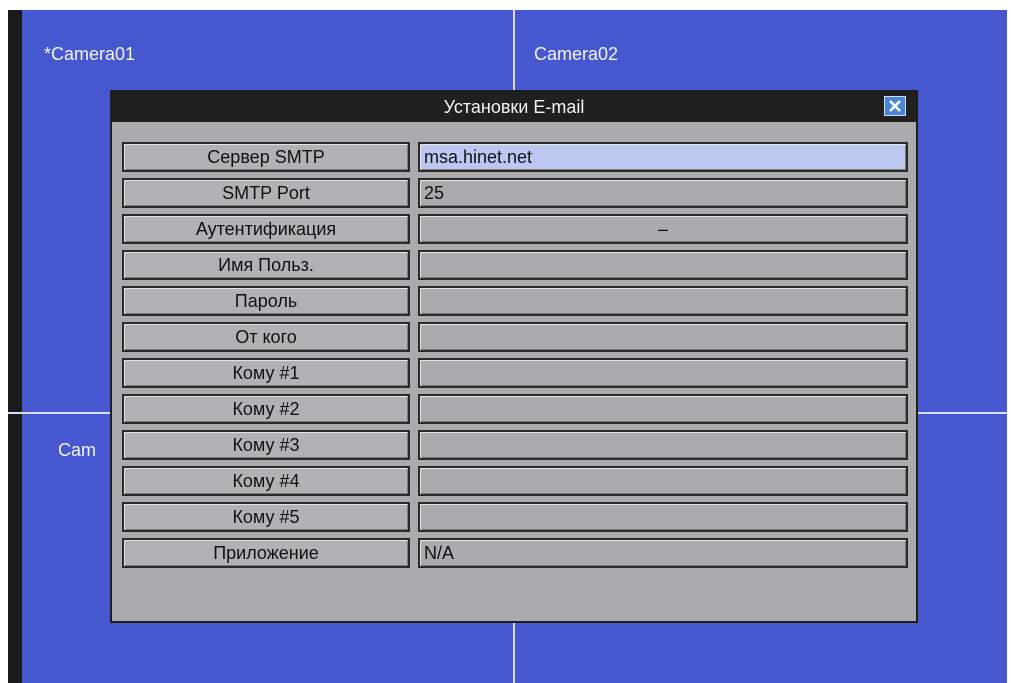  Describe the element at coordinates (663, 229) in the screenshot. I see `authentication-field: –` at that location.